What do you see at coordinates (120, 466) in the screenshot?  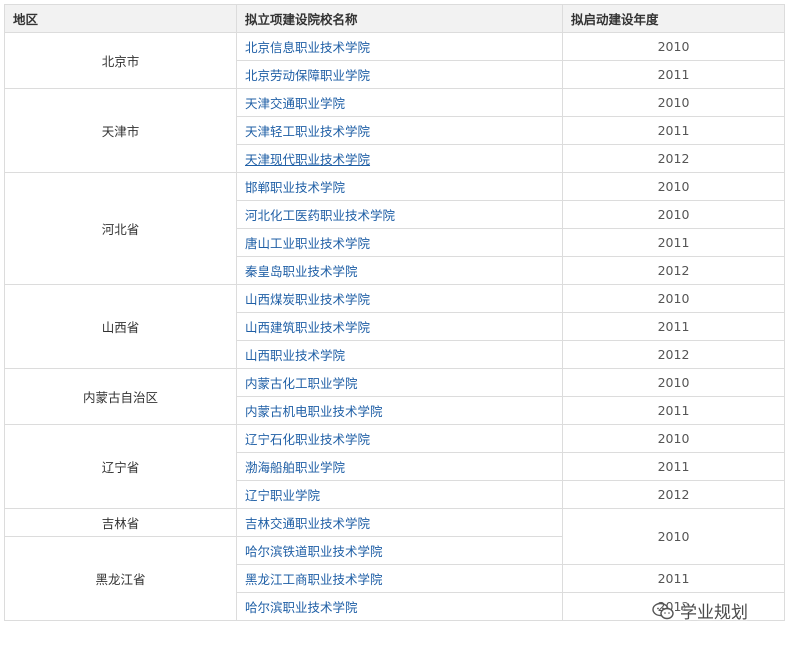 I see `region-cell: 辽宁省` at bounding box center [120, 466].